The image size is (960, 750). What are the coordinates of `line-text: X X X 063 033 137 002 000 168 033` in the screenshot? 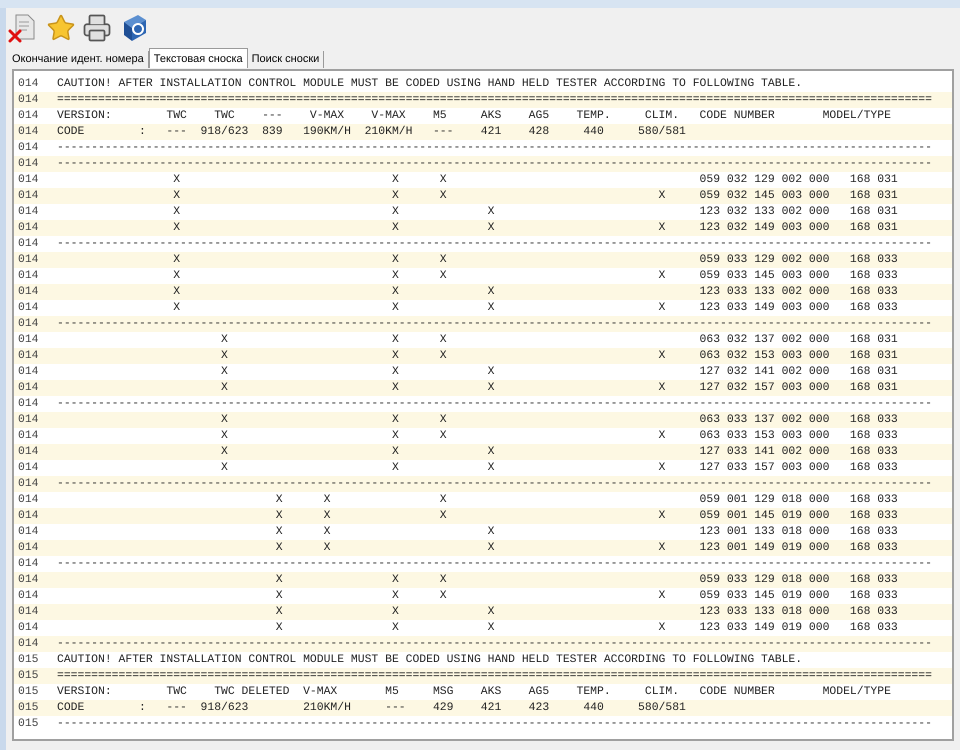 It's located at (559, 420).